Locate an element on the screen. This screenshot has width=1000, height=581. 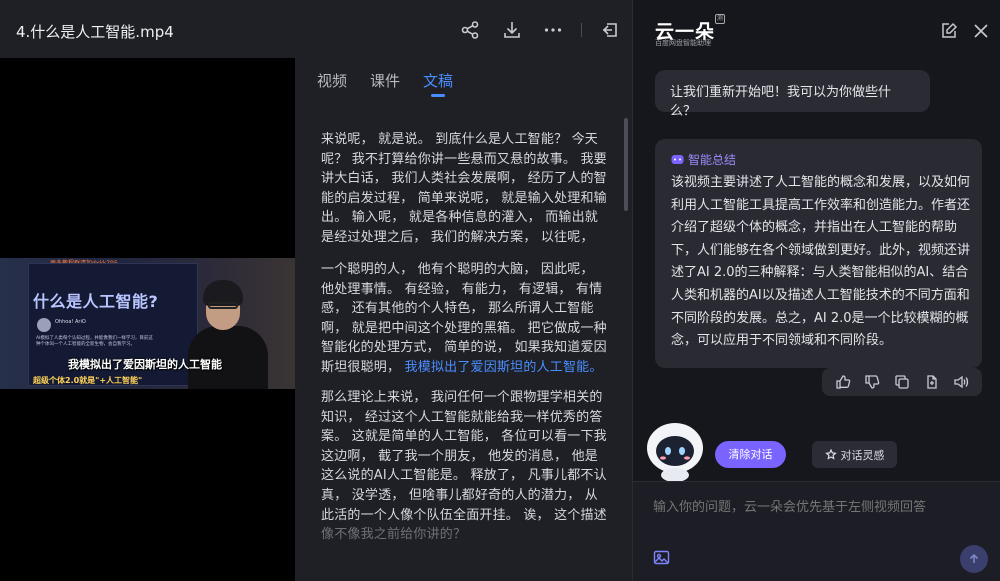
download-icon is located at coordinates (512, 30).